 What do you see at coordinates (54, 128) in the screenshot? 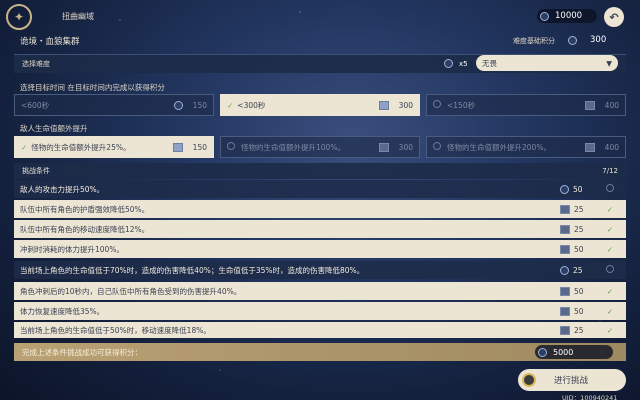
I see `hp-section-label: 敌人生命值额外提升` at bounding box center [54, 128].